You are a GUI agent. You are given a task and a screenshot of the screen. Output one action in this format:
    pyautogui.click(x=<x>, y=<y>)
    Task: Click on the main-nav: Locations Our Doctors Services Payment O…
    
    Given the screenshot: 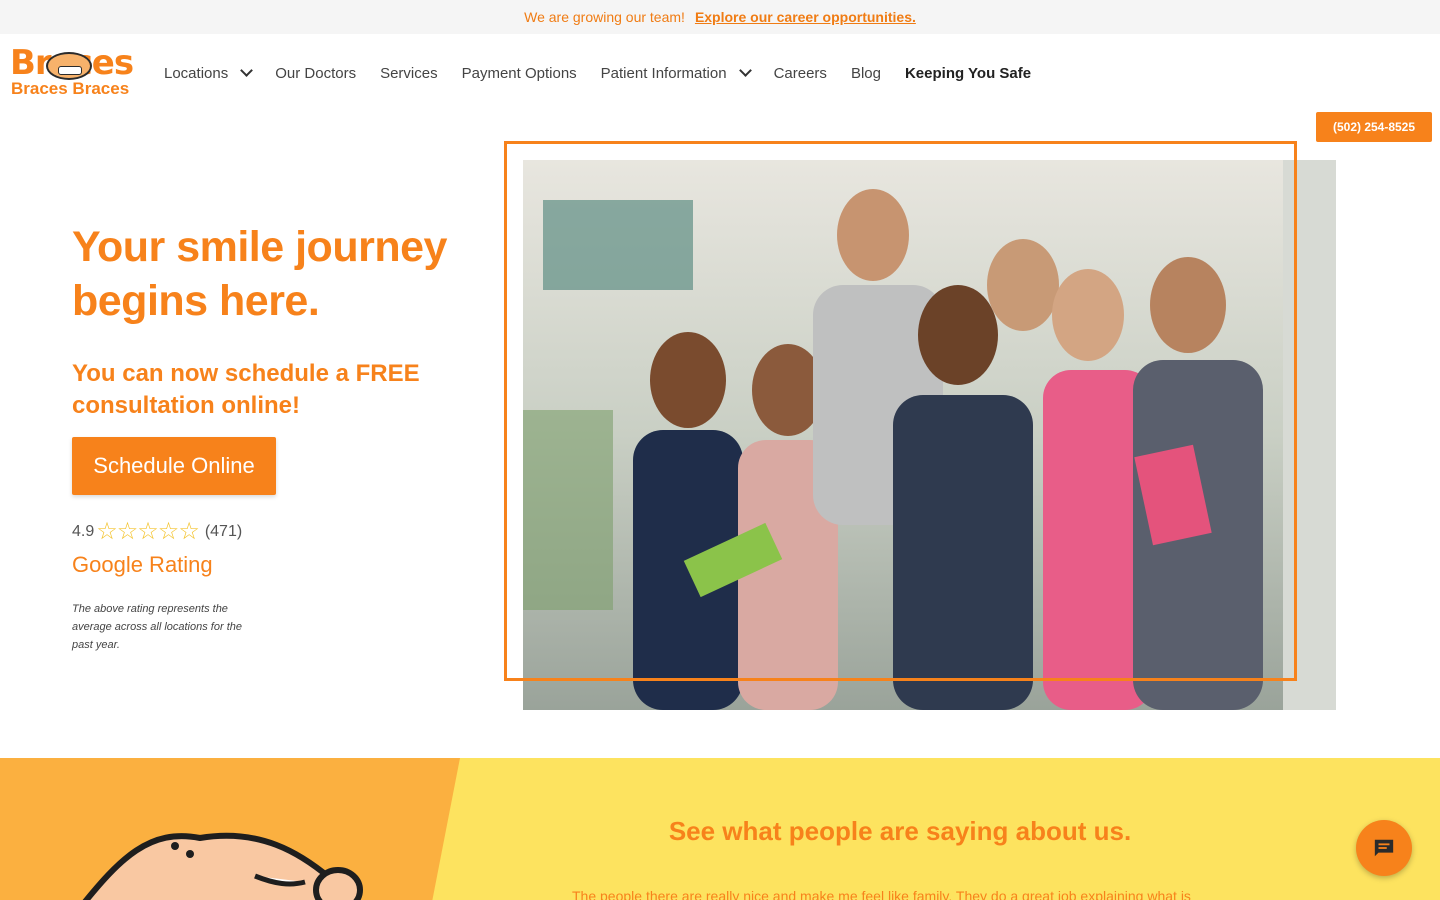 What is the action you would take?
    pyautogui.click(x=609, y=73)
    